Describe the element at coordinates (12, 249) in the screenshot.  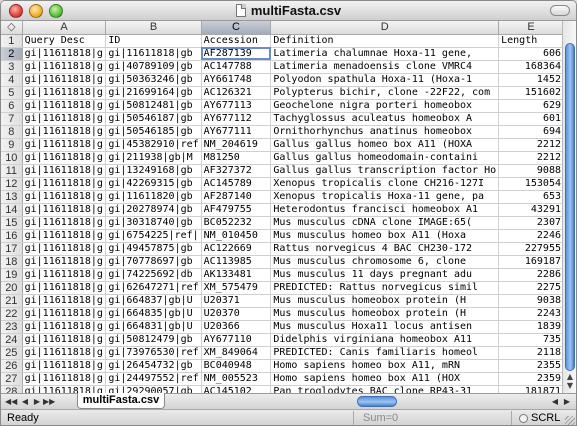
I see `row-header: 17` at that location.